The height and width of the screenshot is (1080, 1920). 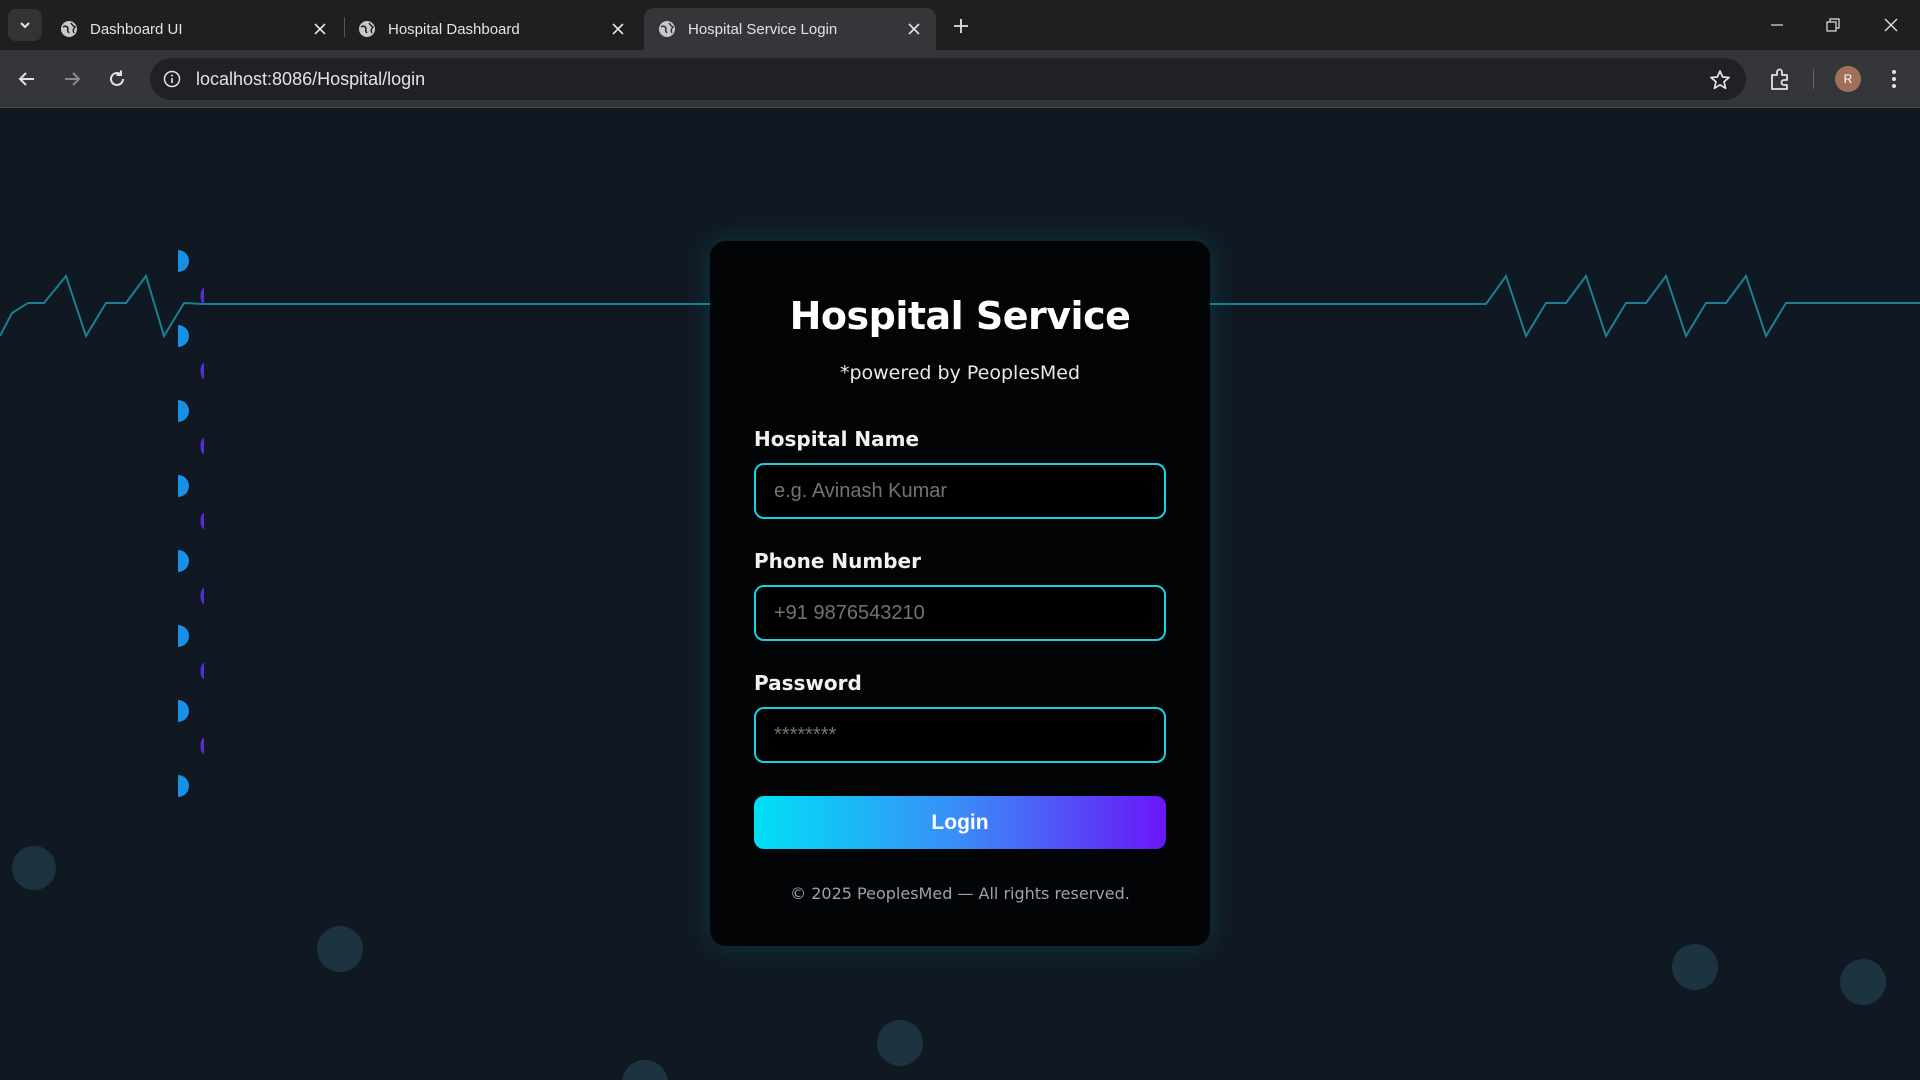 I want to click on back-button, so click(x=27, y=79).